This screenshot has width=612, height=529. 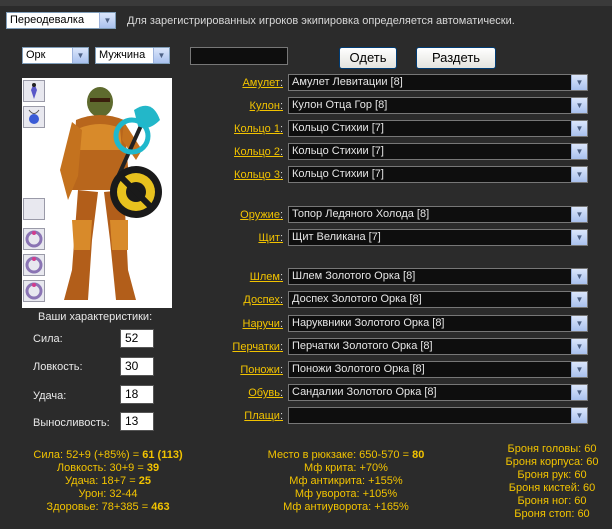 I want to click on slot-label-5: Оружие:, so click(x=253, y=215).